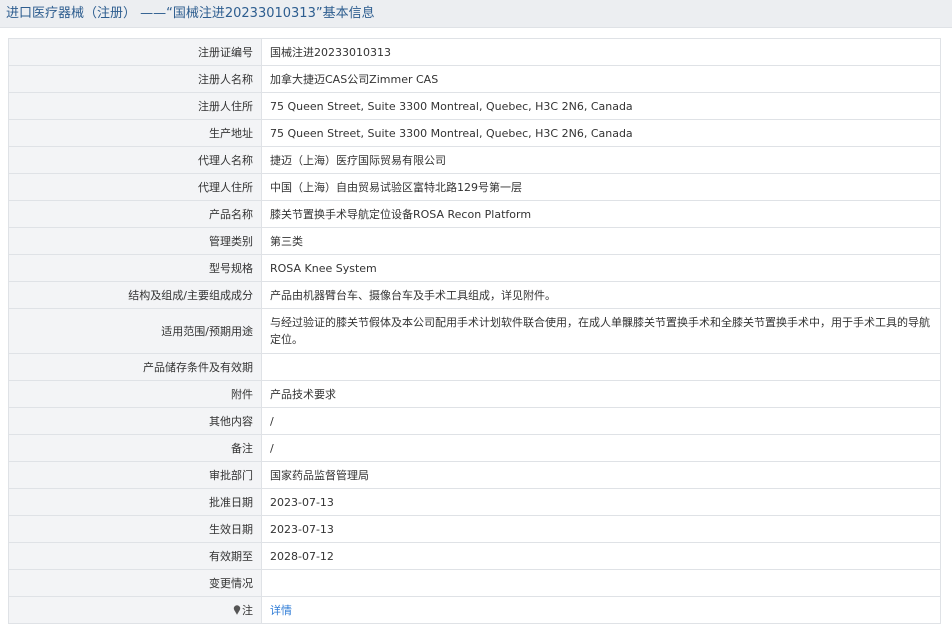 This screenshot has width=952, height=631. I want to click on row-label: 注册人住所, so click(135, 106).